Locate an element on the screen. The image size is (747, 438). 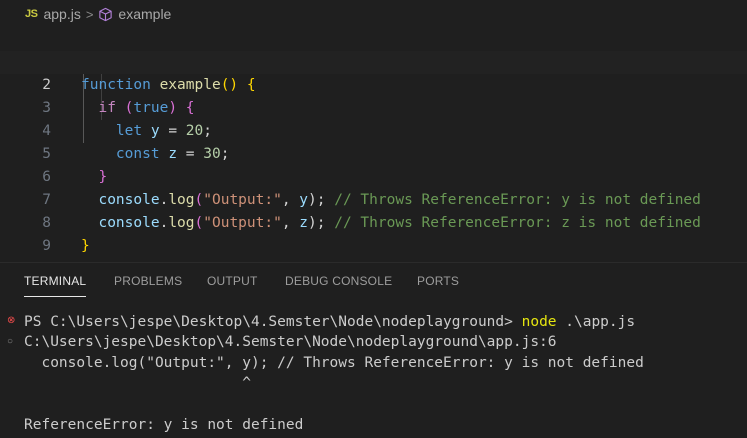
terminal-args: .\app.js is located at coordinates (596, 322).